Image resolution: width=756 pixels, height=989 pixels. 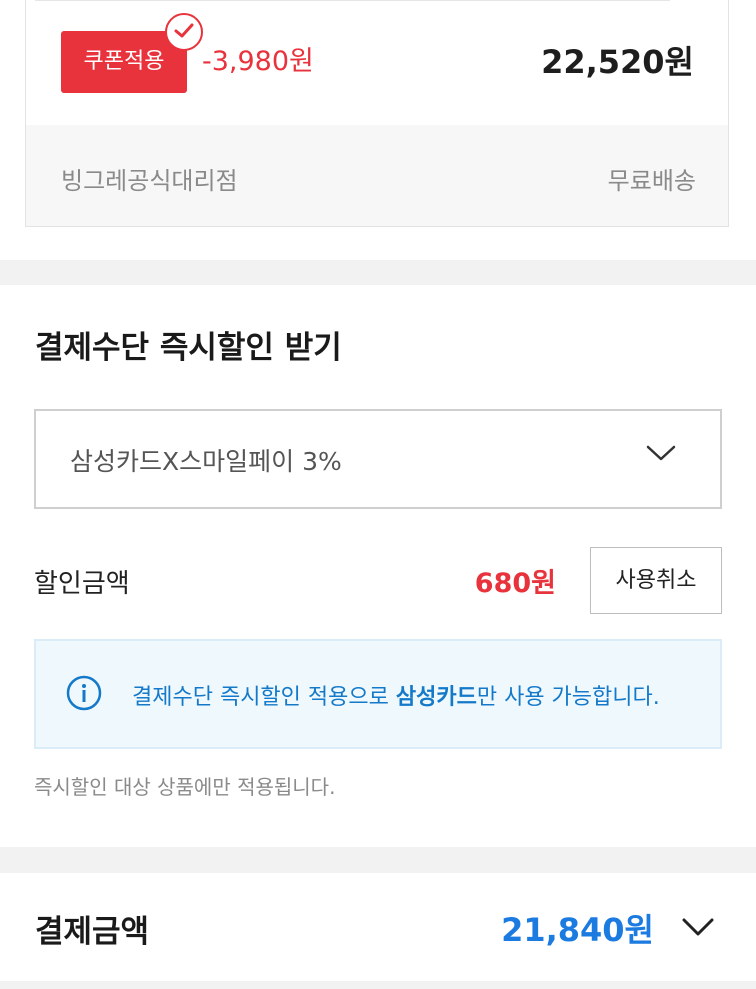 What do you see at coordinates (656, 580) in the screenshot?
I see `cancel-discount-button: 사용취소` at bounding box center [656, 580].